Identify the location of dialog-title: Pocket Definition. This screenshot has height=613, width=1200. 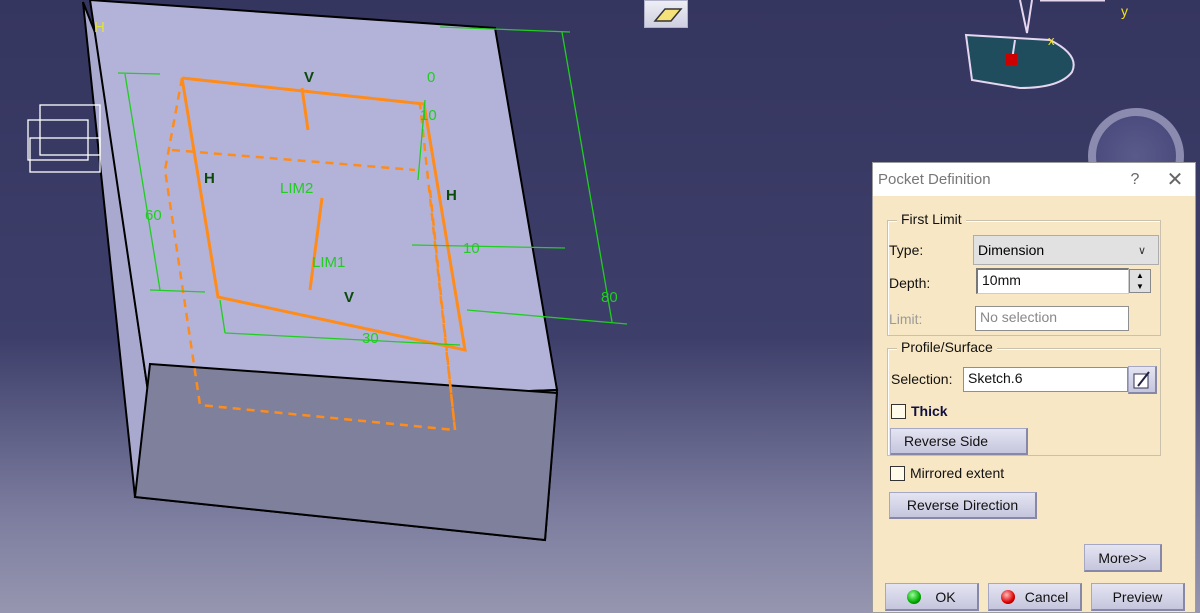
(934, 179).